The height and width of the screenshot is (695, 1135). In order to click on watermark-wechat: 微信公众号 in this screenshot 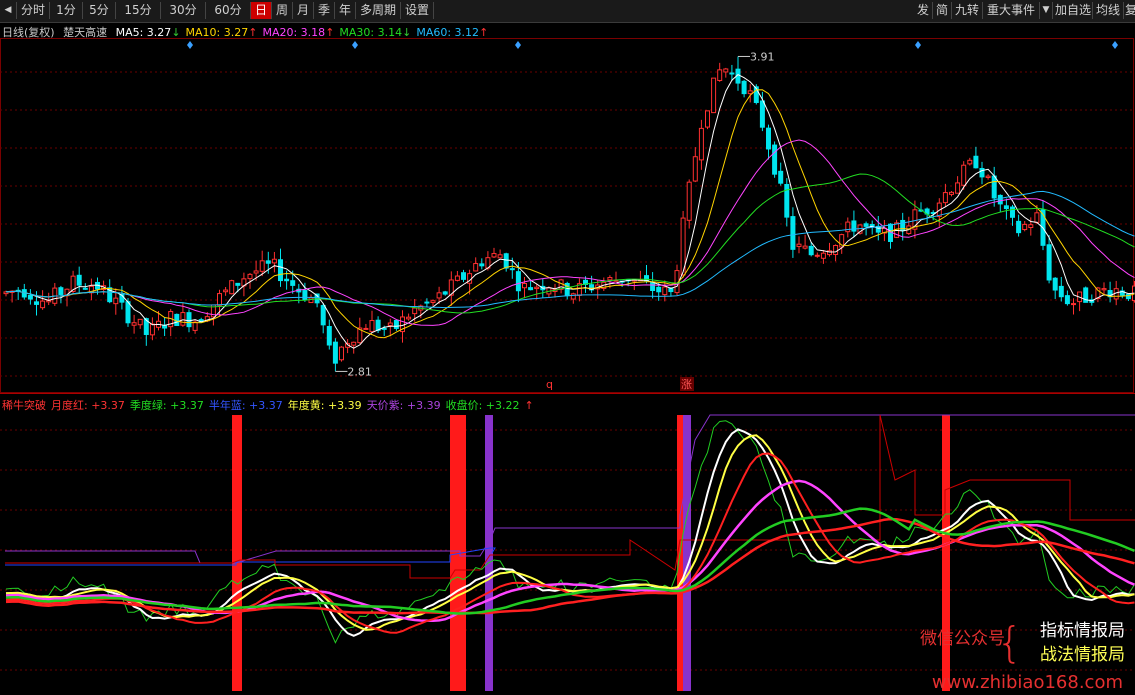, I will do `click(962, 639)`.